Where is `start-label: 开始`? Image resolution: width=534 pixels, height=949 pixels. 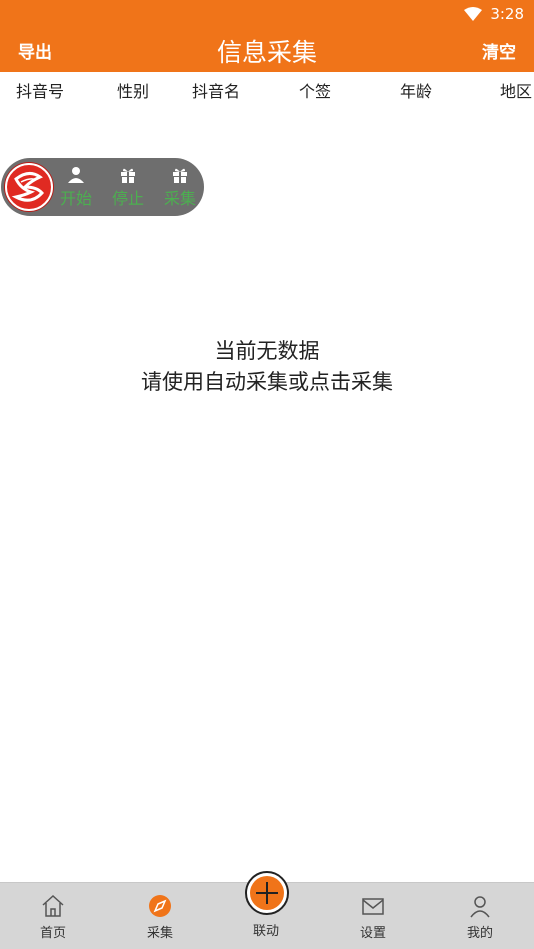 start-label: 开始 is located at coordinates (75, 198).